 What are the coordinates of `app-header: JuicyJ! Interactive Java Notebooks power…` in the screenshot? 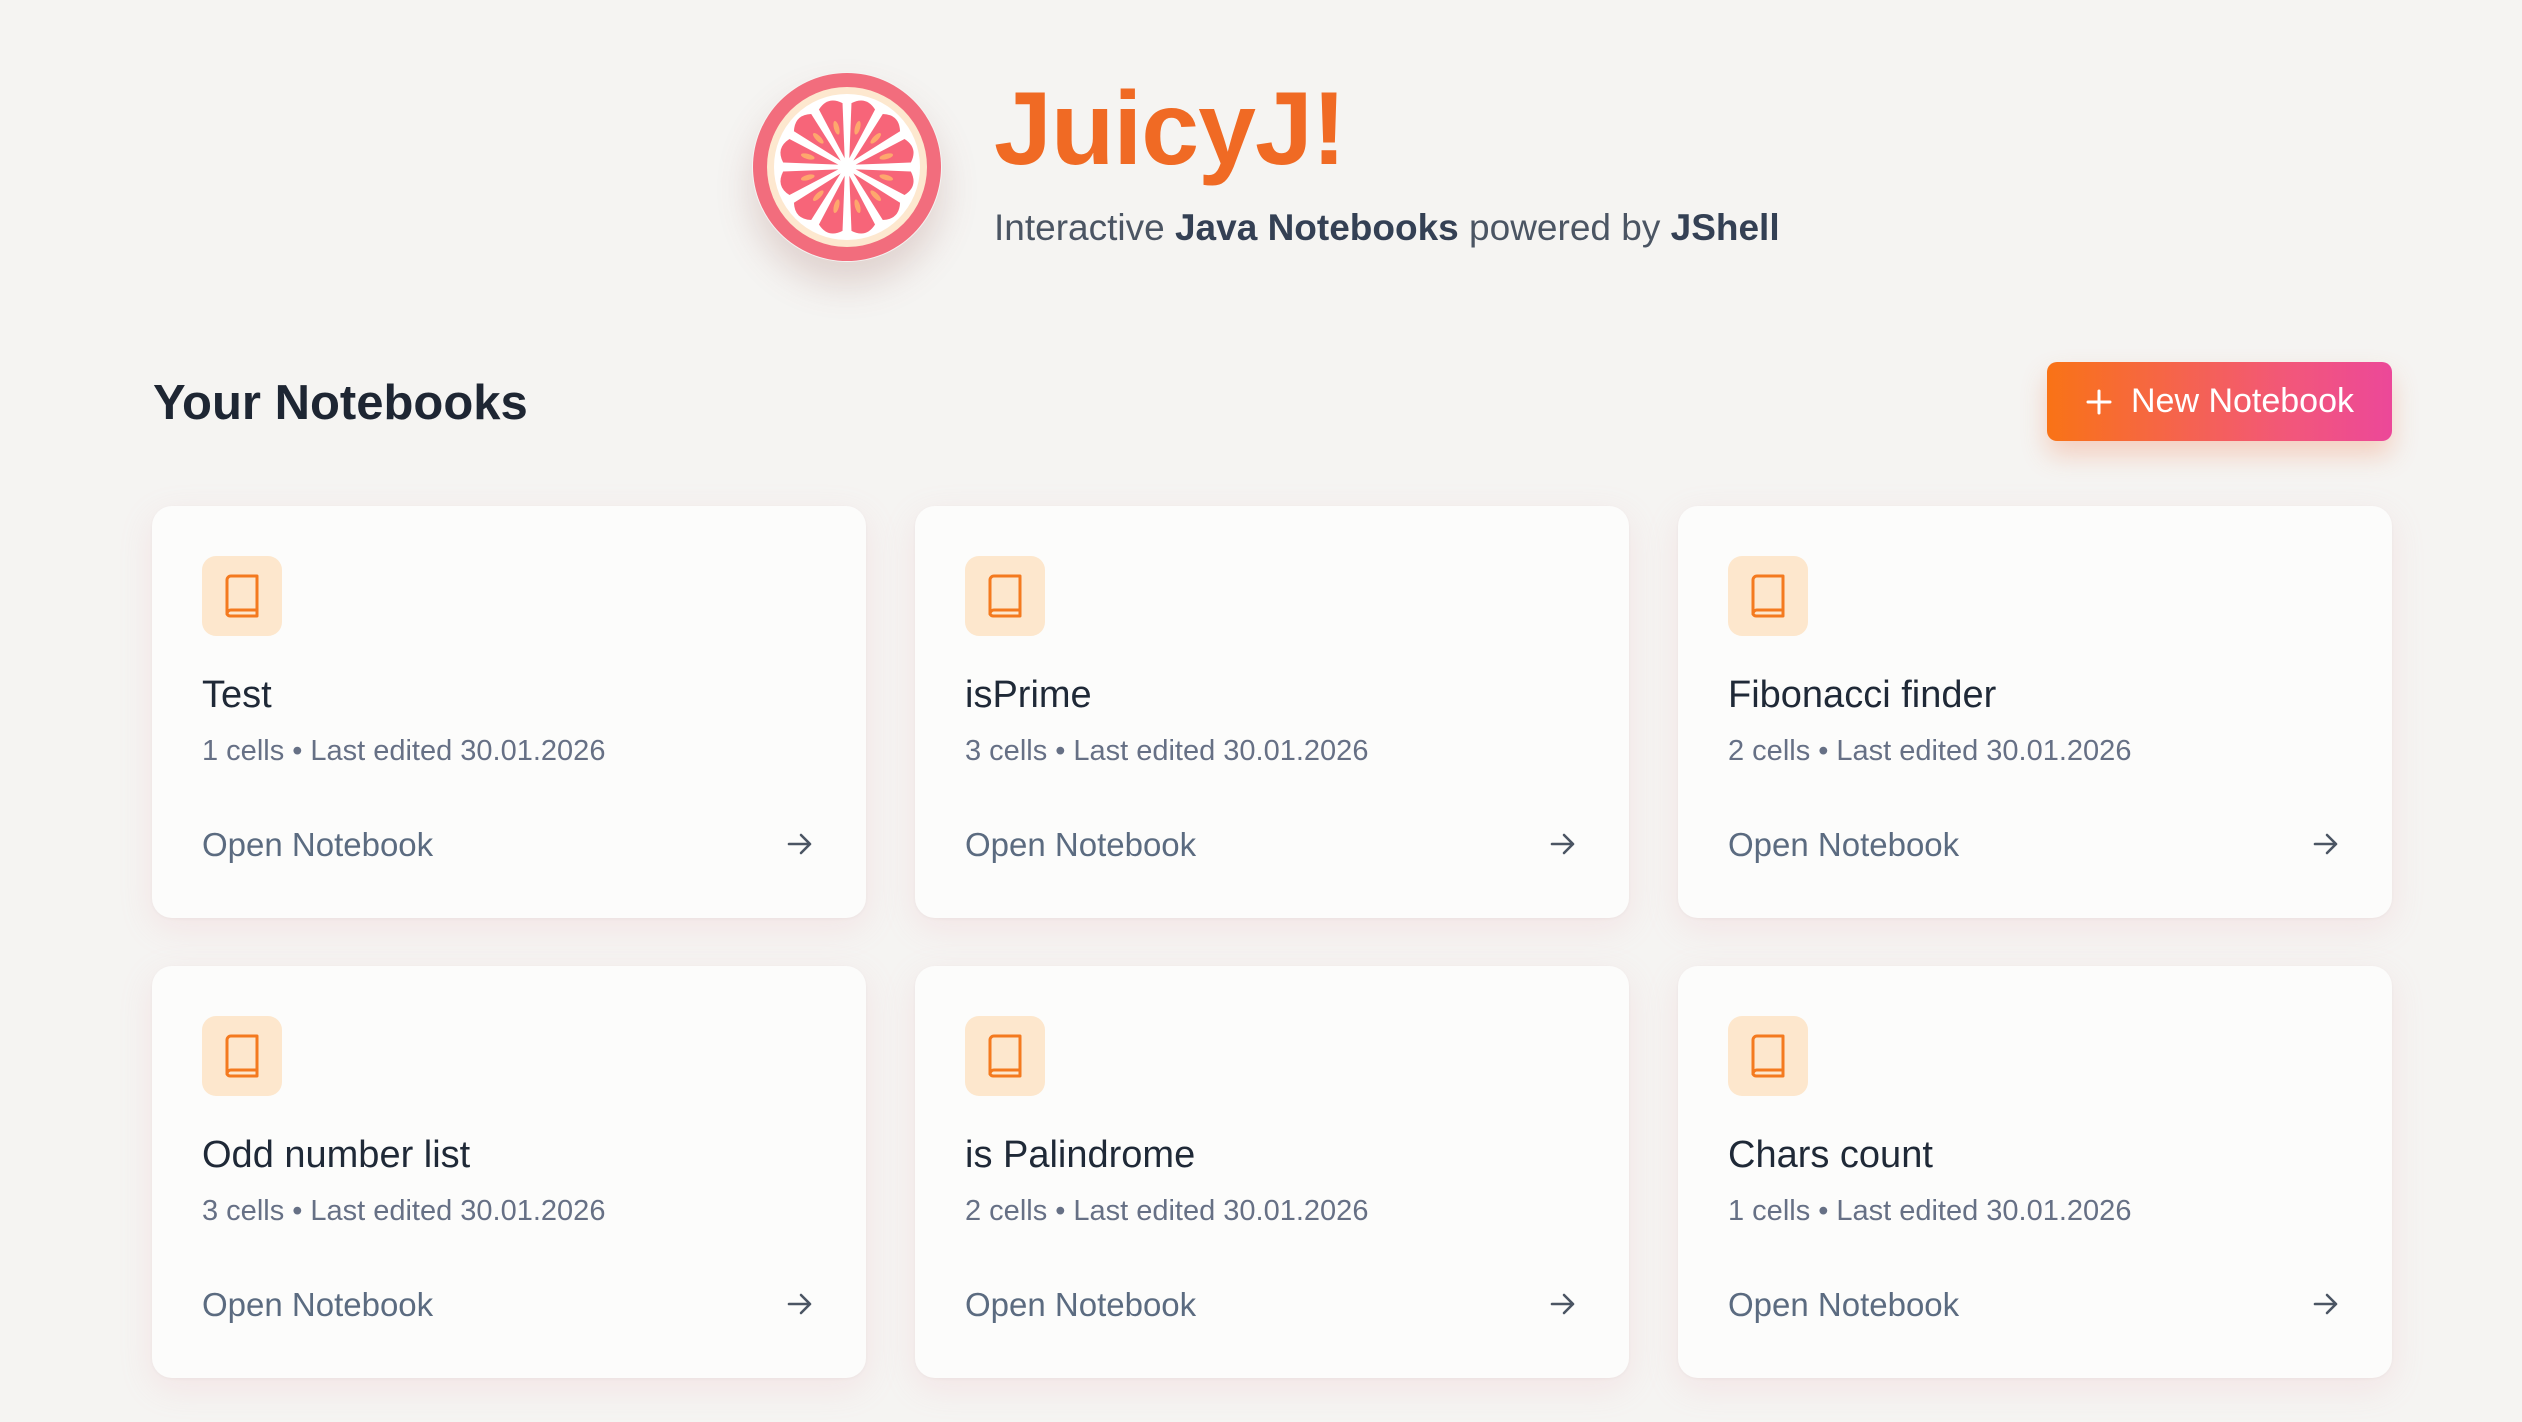 It's located at (1266, 167).